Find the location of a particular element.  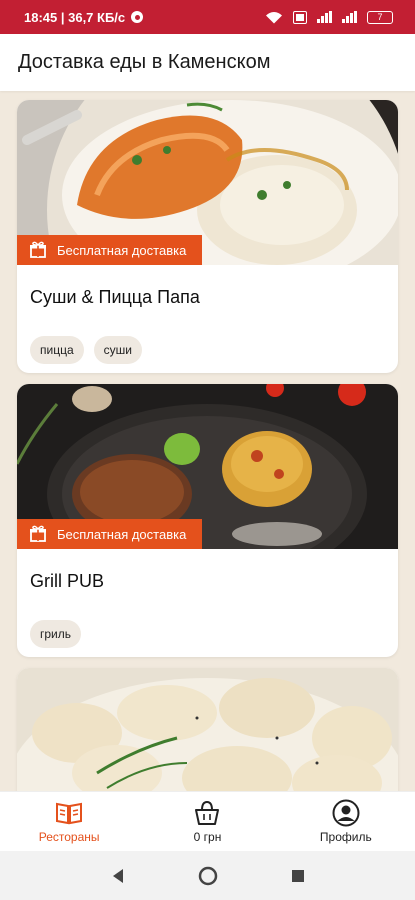

nav-profile-label: Профиль is located at coordinates (345, 837).